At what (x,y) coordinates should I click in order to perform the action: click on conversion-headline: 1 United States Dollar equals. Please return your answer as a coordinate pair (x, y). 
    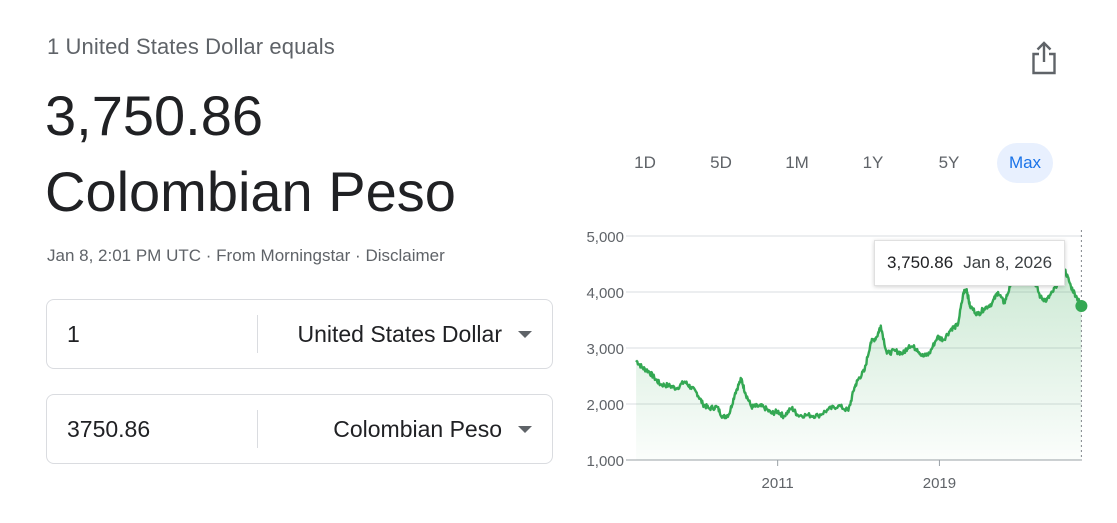
    Looking at the image, I should click on (191, 46).